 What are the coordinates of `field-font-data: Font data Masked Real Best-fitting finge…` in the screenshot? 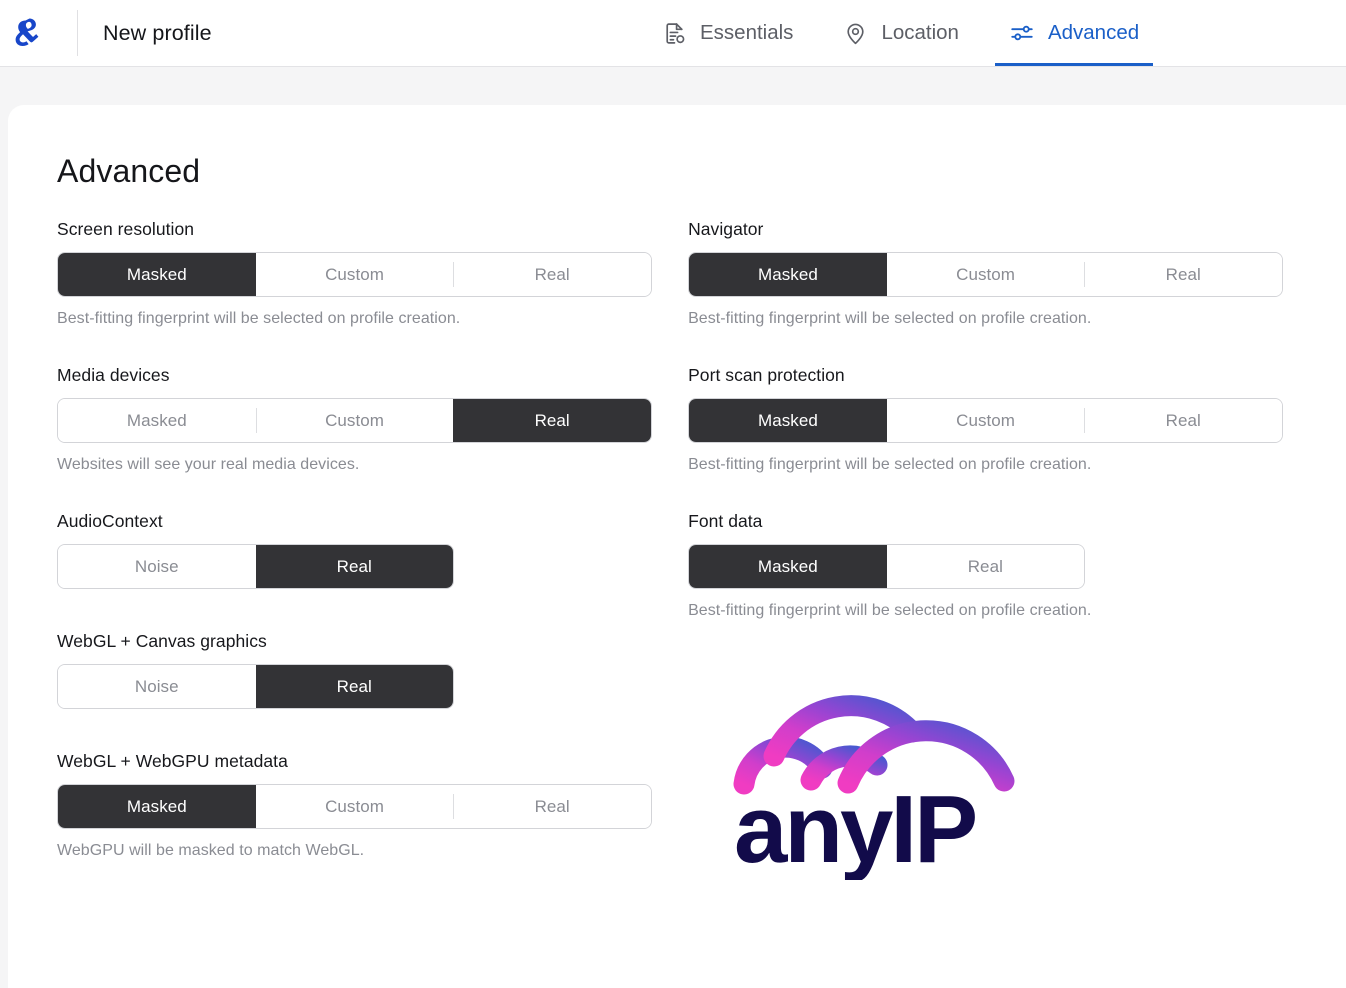 It's located at (1017, 565).